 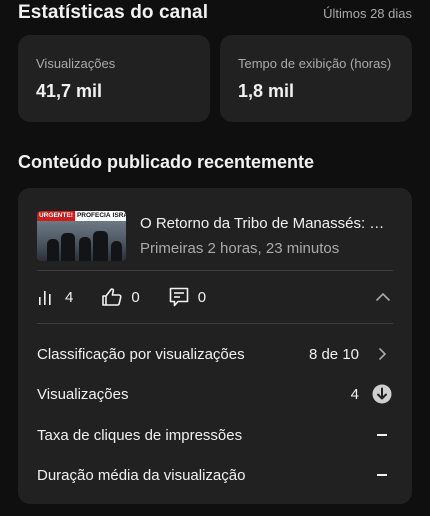 What do you see at coordinates (47, 297) in the screenshot?
I see `bar-chart-icon` at bounding box center [47, 297].